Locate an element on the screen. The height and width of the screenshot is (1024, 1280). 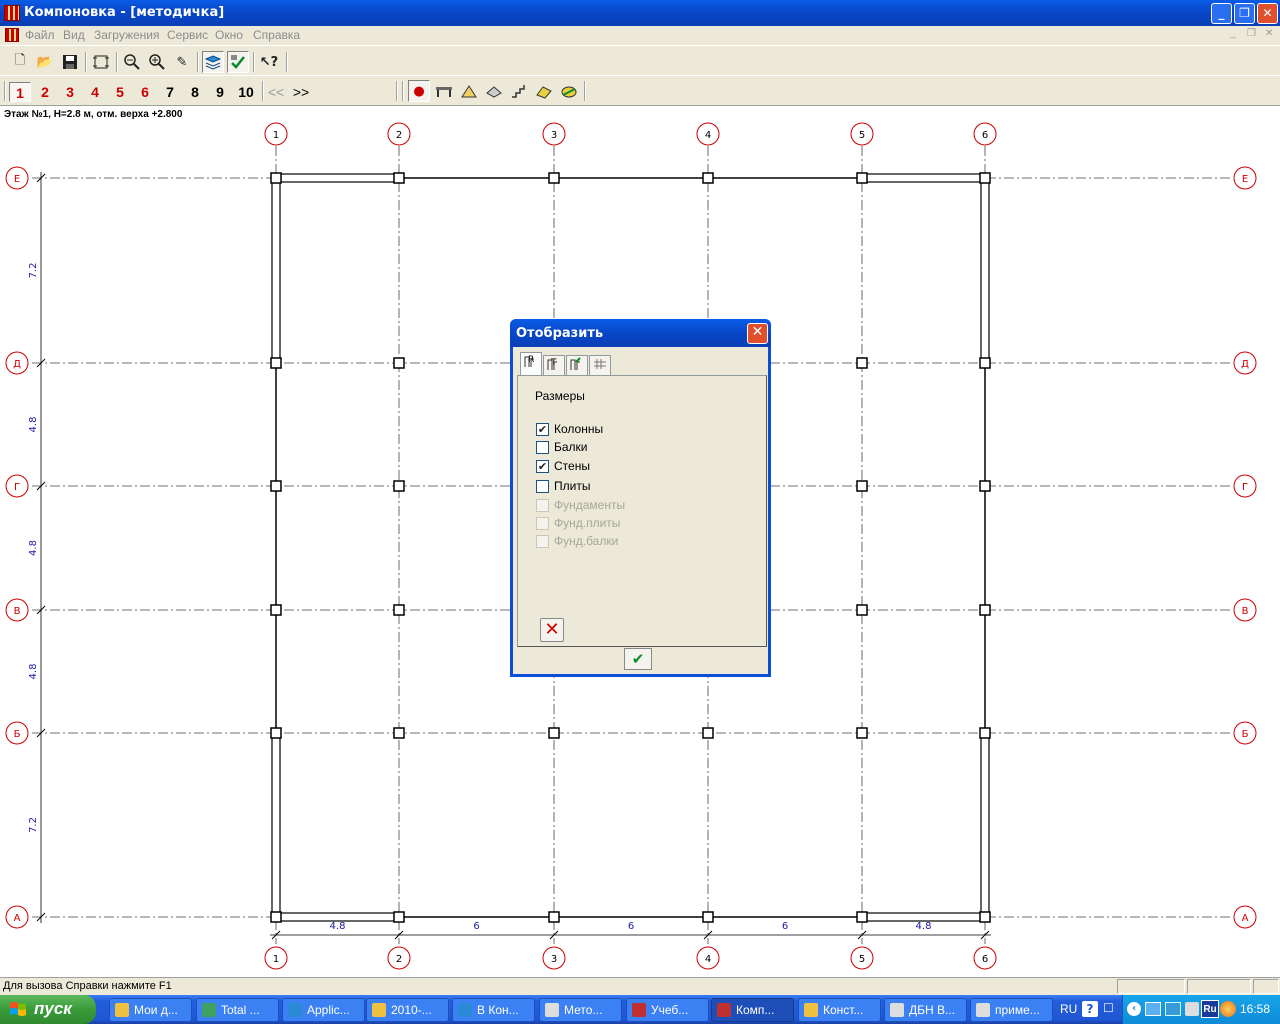
option-checkbox-3: ✔ Стены is located at coordinates (563, 466).